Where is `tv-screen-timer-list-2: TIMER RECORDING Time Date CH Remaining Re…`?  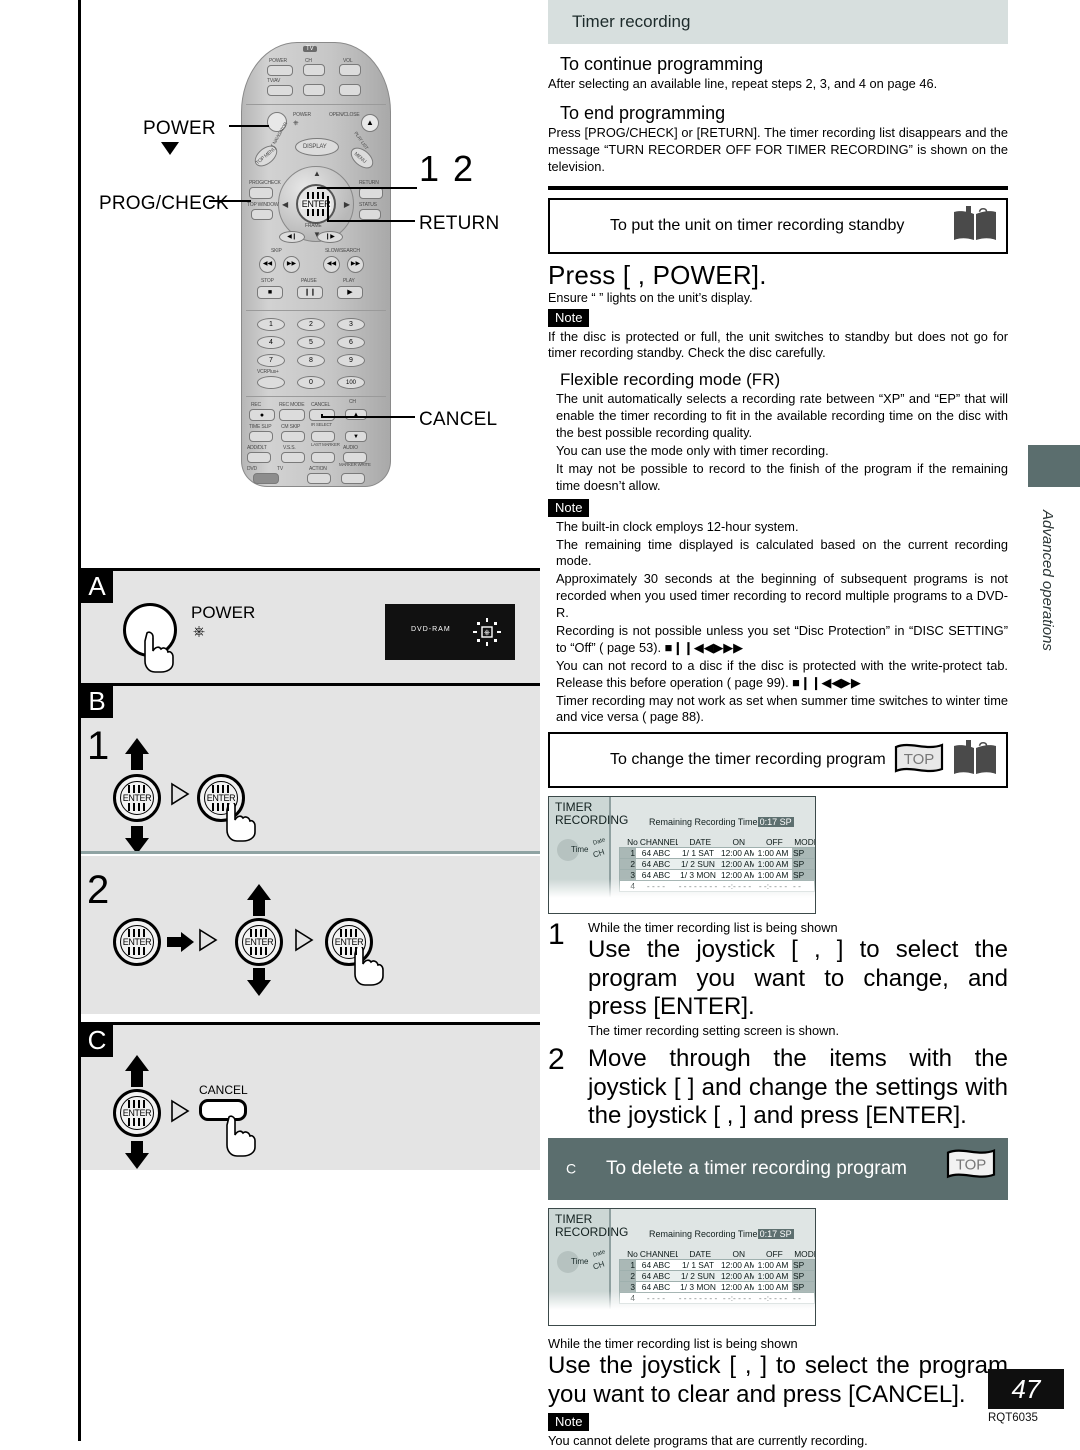
tv-screen-timer-list-2: TIMER RECORDING Time Date CH Remaining Re… is located at coordinates (682, 1267).